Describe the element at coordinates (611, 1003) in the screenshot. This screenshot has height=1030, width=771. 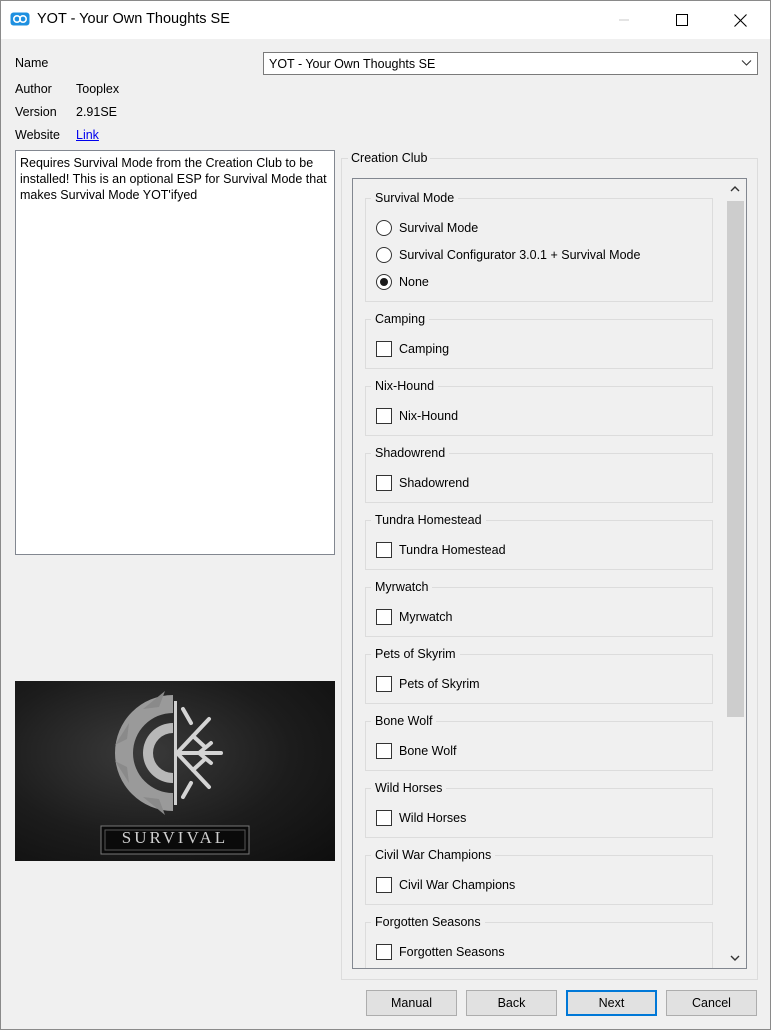
I see `next-button: Next` at that location.